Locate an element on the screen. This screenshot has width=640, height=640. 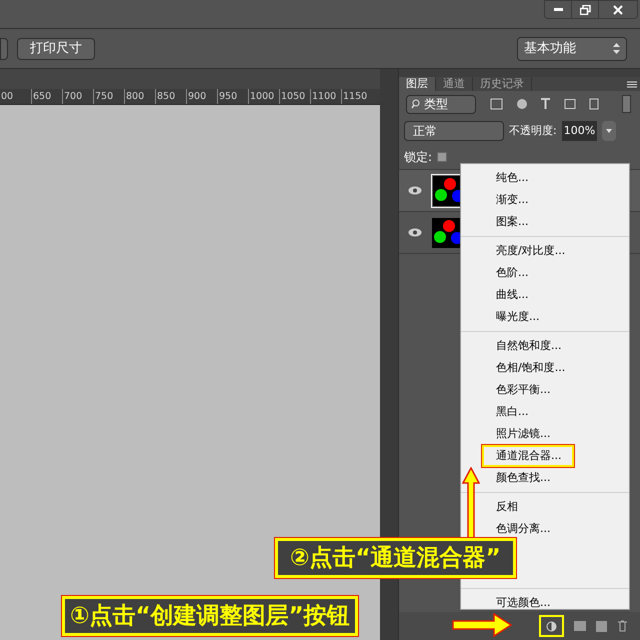
half-circle-icon is located at coordinates (551, 626).